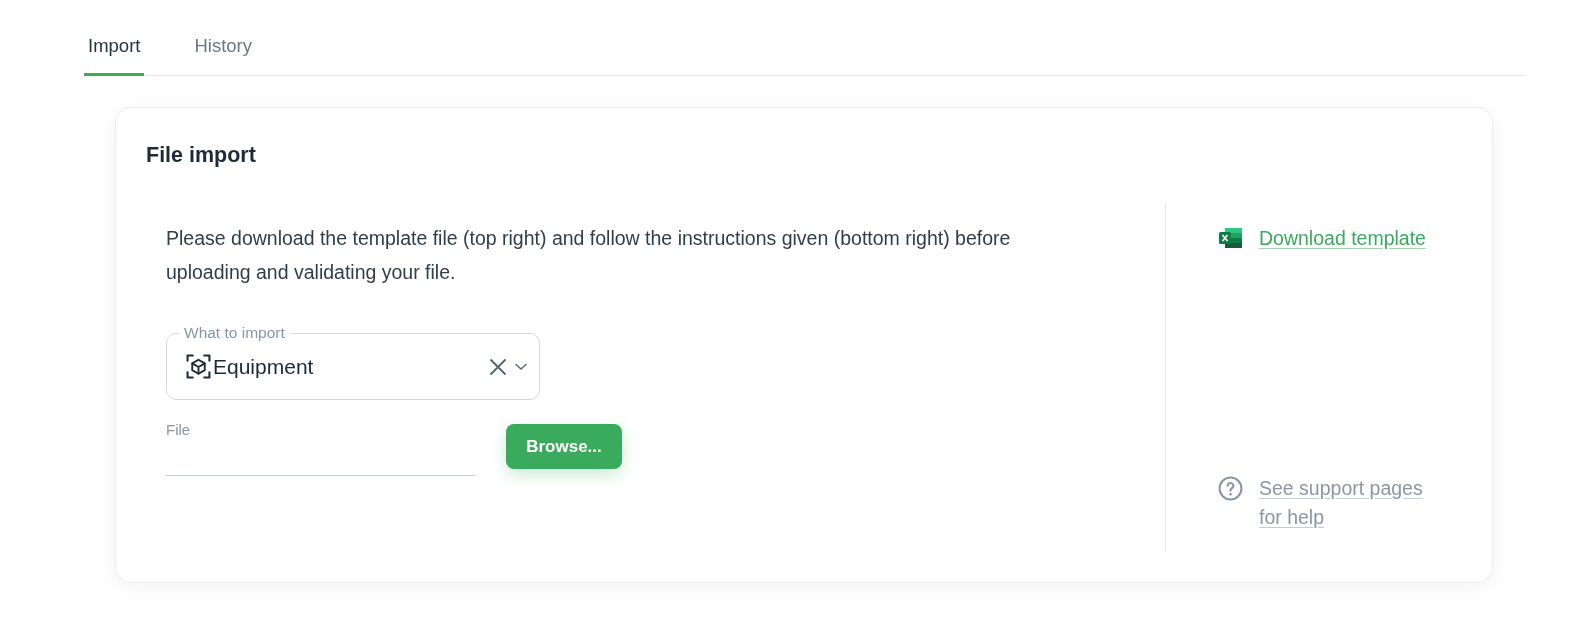 The image size is (1594, 643). What do you see at coordinates (1230, 488) in the screenshot?
I see `help-icon` at bounding box center [1230, 488].